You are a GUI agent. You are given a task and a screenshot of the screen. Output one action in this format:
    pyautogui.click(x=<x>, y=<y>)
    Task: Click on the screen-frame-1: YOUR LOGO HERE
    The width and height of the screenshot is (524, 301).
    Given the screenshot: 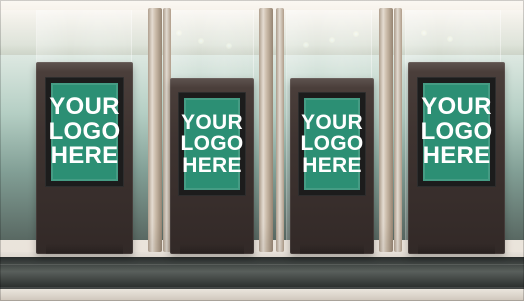 What is the action you would take?
    pyautogui.click(x=84, y=132)
    